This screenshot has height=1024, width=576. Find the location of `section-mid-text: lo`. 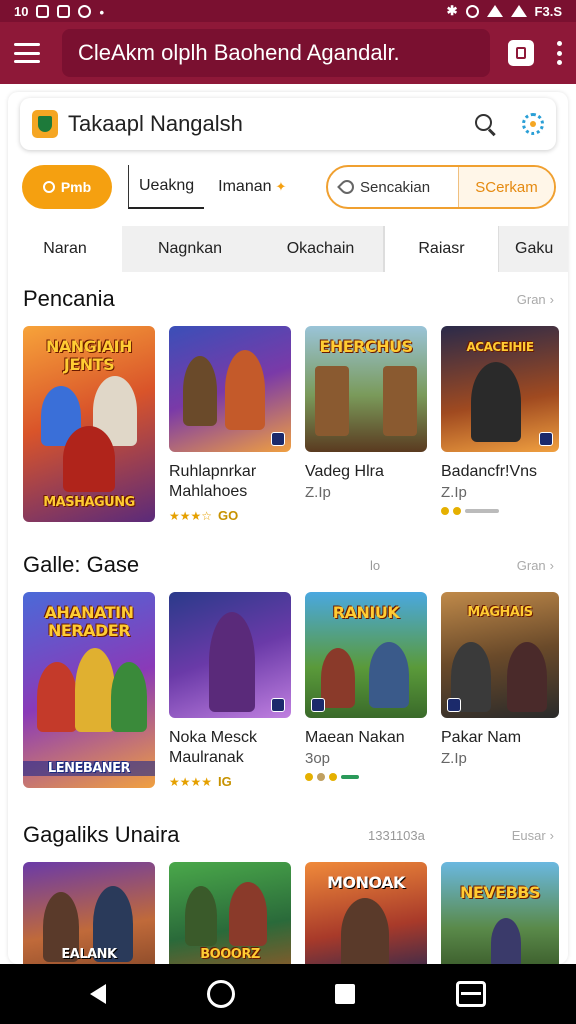

section-mid-text: lo is located at coordinates (375, 565).